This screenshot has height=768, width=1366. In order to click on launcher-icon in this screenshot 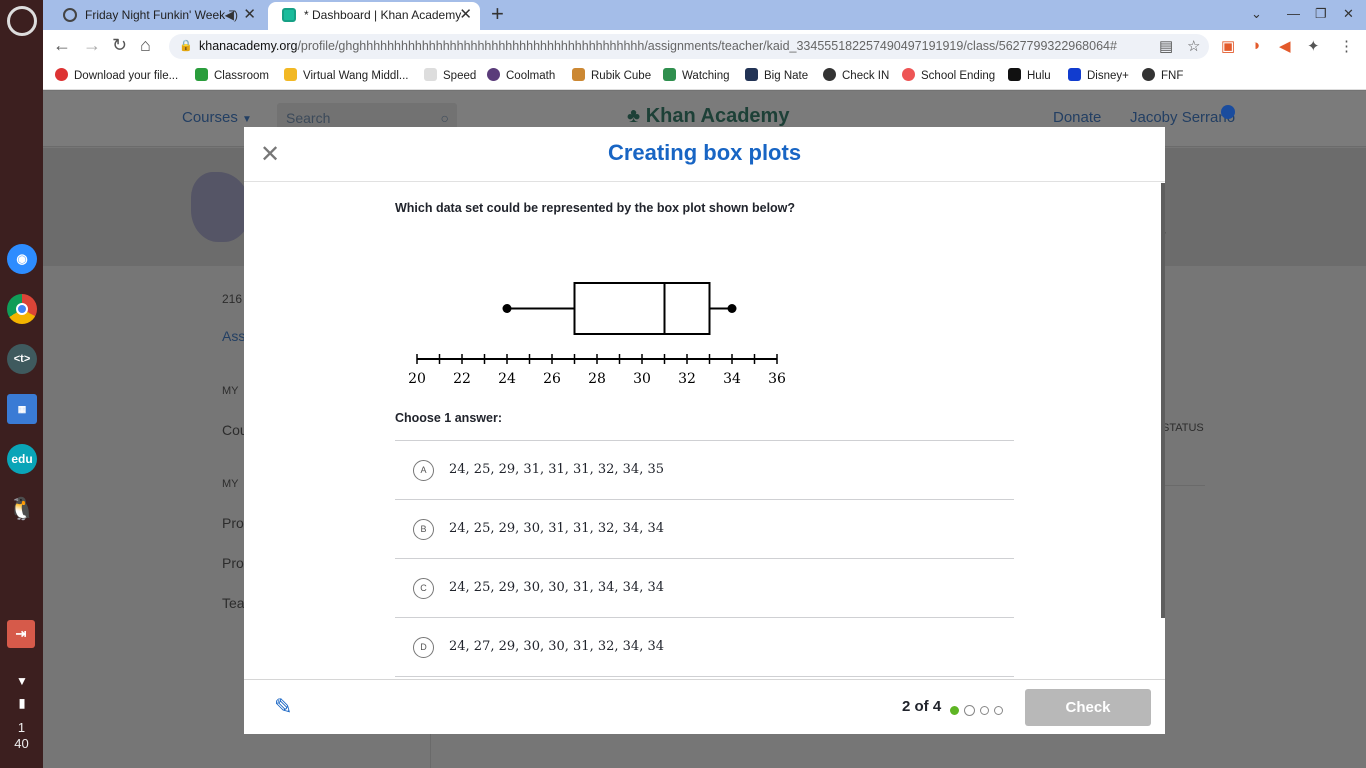, I will do `click(22, 21)`.